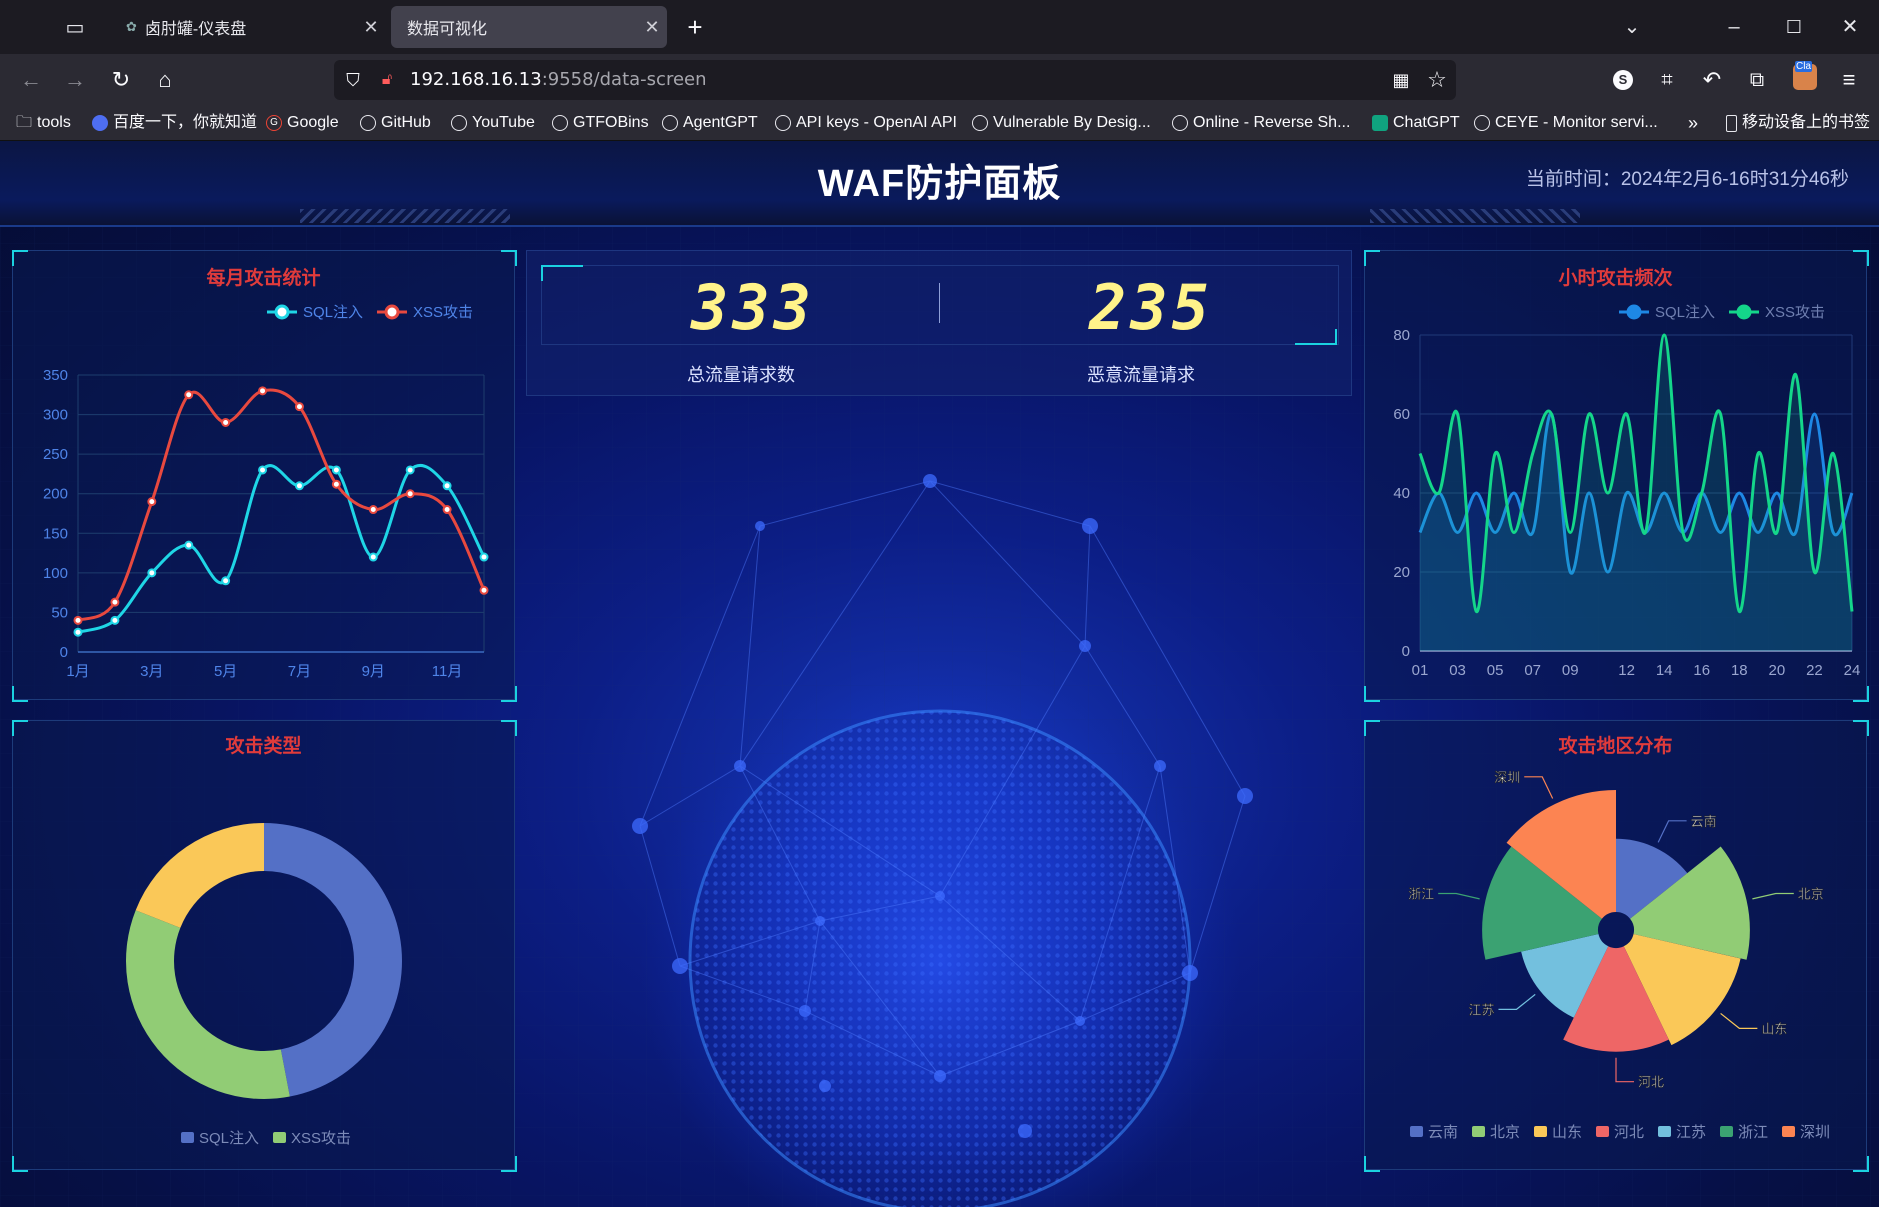 The width and height of the screenshot is (1879, 1207). I want to click on attack-region-panel: 攻击地区分布 云南 北京 山东 河北 江苏 浙江 深圳 云南 北京 山东 河北 江苏 浙江 深圳, so click(1615, 945).